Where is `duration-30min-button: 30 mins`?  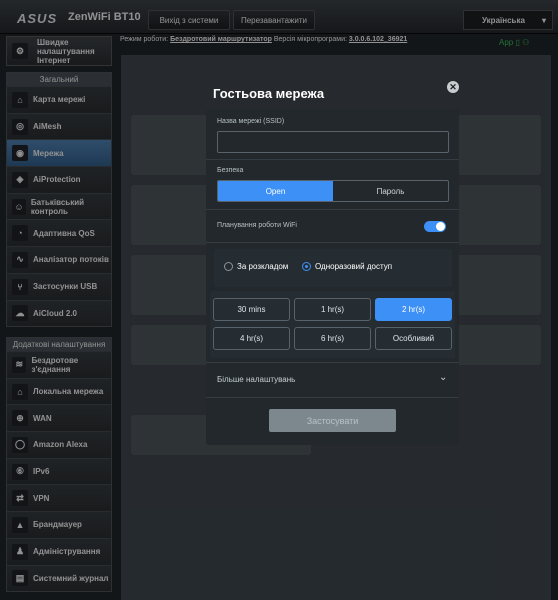 duration-30min-button: 30 mins is located at coordinates (251, 309).